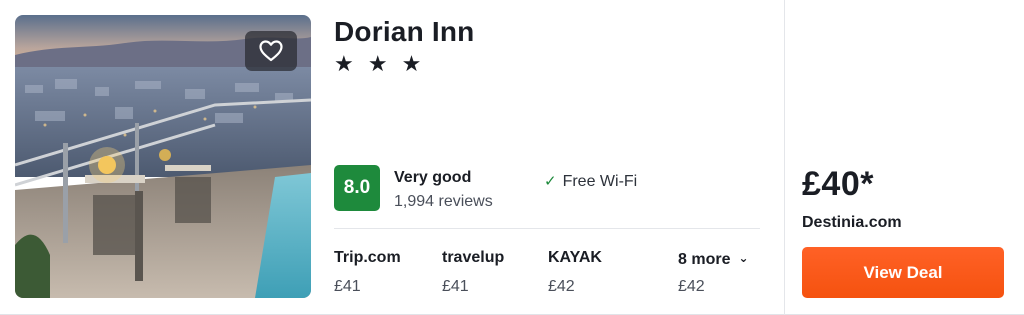 This screenshot has height=315, width=1024. Describe the element at coordinates (600, 181) in the screenshot. I see `amenity-label: Free Wi-Fi` at that location.